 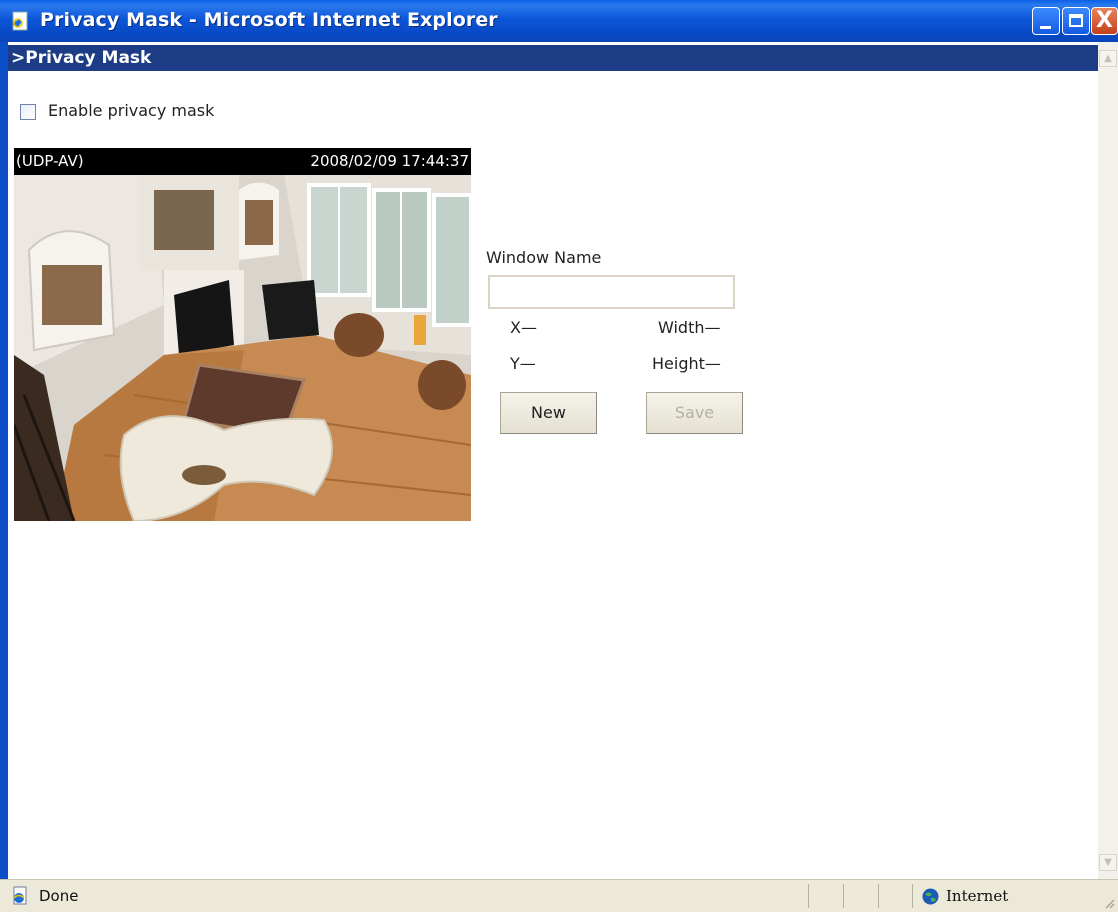 What do you see at coordinates (28, 112) in the screenshot?
I see `enable-privacy-mask-checkbox` at bounding box center [28, 112].